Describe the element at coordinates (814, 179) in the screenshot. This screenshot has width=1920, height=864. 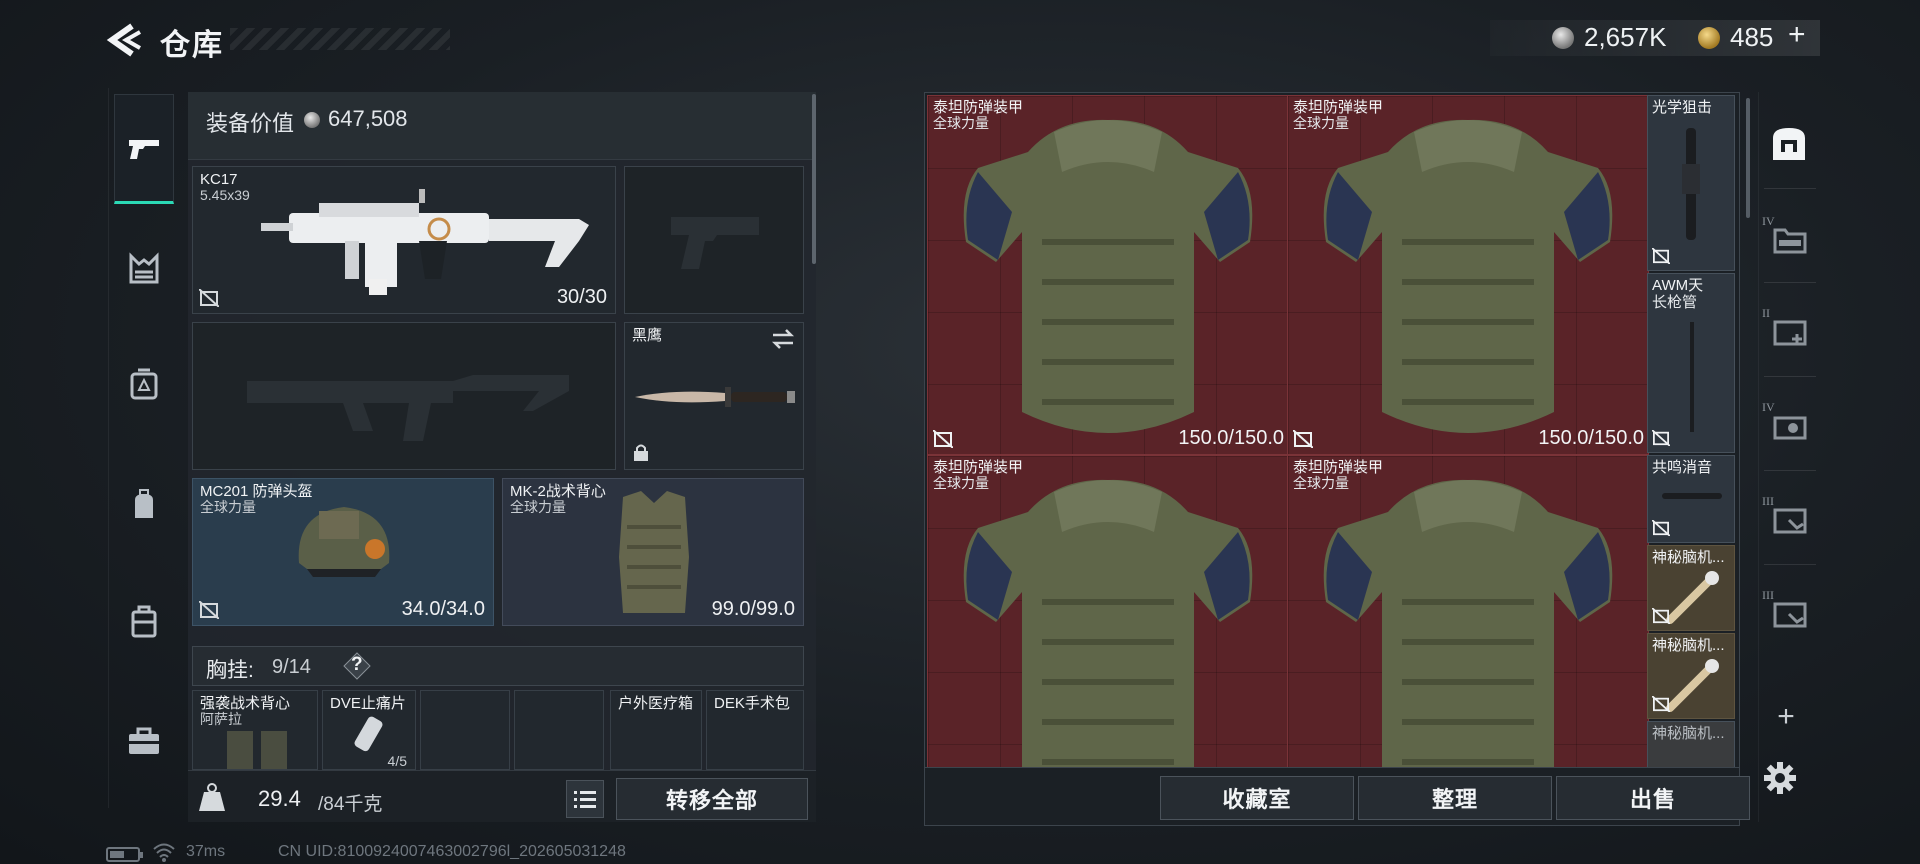
I see `equipment-scrollbar` at that location.